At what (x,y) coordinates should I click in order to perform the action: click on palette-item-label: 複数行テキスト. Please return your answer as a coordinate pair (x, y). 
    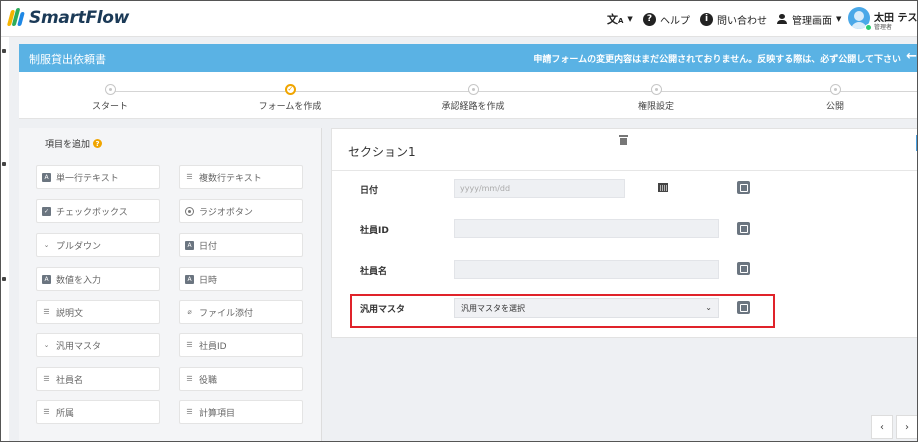
    Looking at the image, I should click on (230, 178).